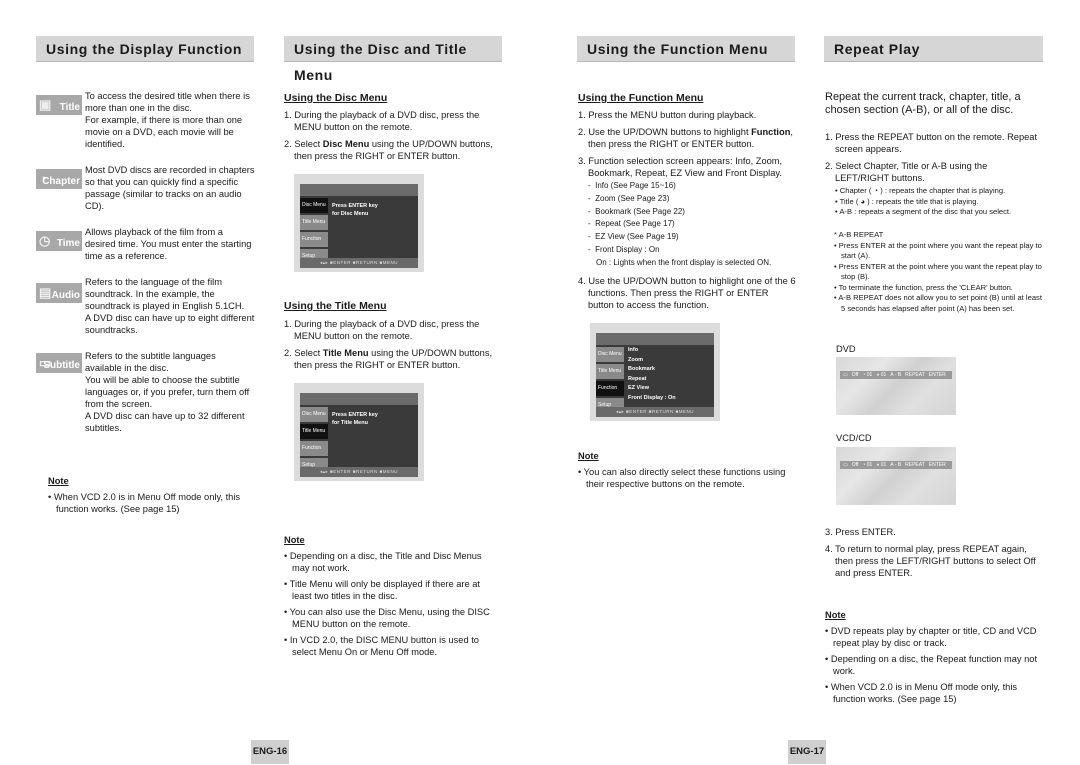 The height and width of the screenshot is (765, 1080). I want to click on page-number-left: ENG-16, so click(270, 752).